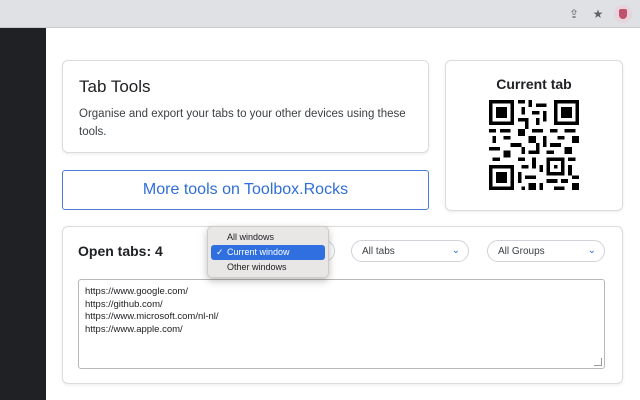 The width and height of the screenshot is (640, 400). What do you see at coordinates (23, 214) in the screenshot?
I see `browser-side-panel` at bounding box center [23, 214].